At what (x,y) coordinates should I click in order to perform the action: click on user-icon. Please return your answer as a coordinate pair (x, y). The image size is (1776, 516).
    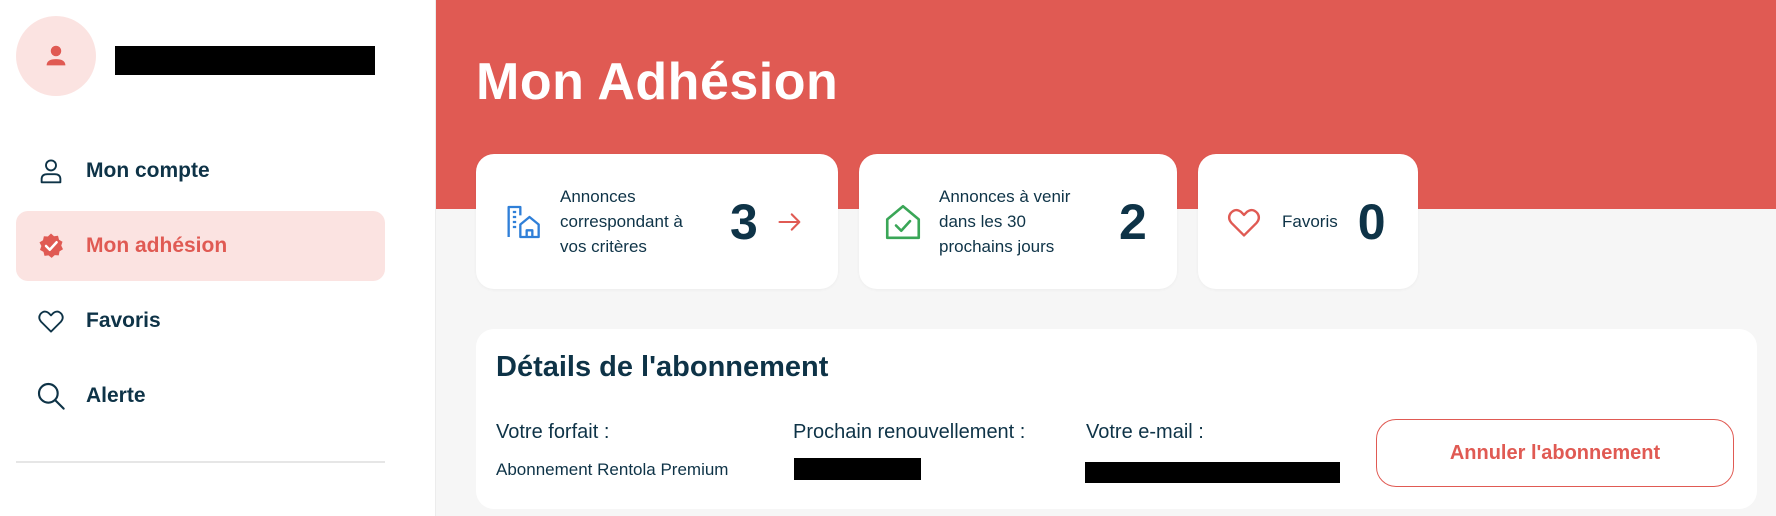
    Looking at the image, I should click on (56, 55).